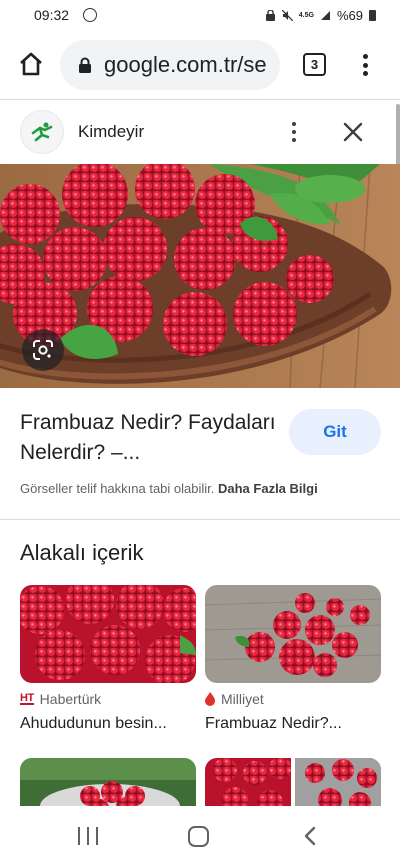  I want to click on tab-switcher-button: 3, so click(314, 64).